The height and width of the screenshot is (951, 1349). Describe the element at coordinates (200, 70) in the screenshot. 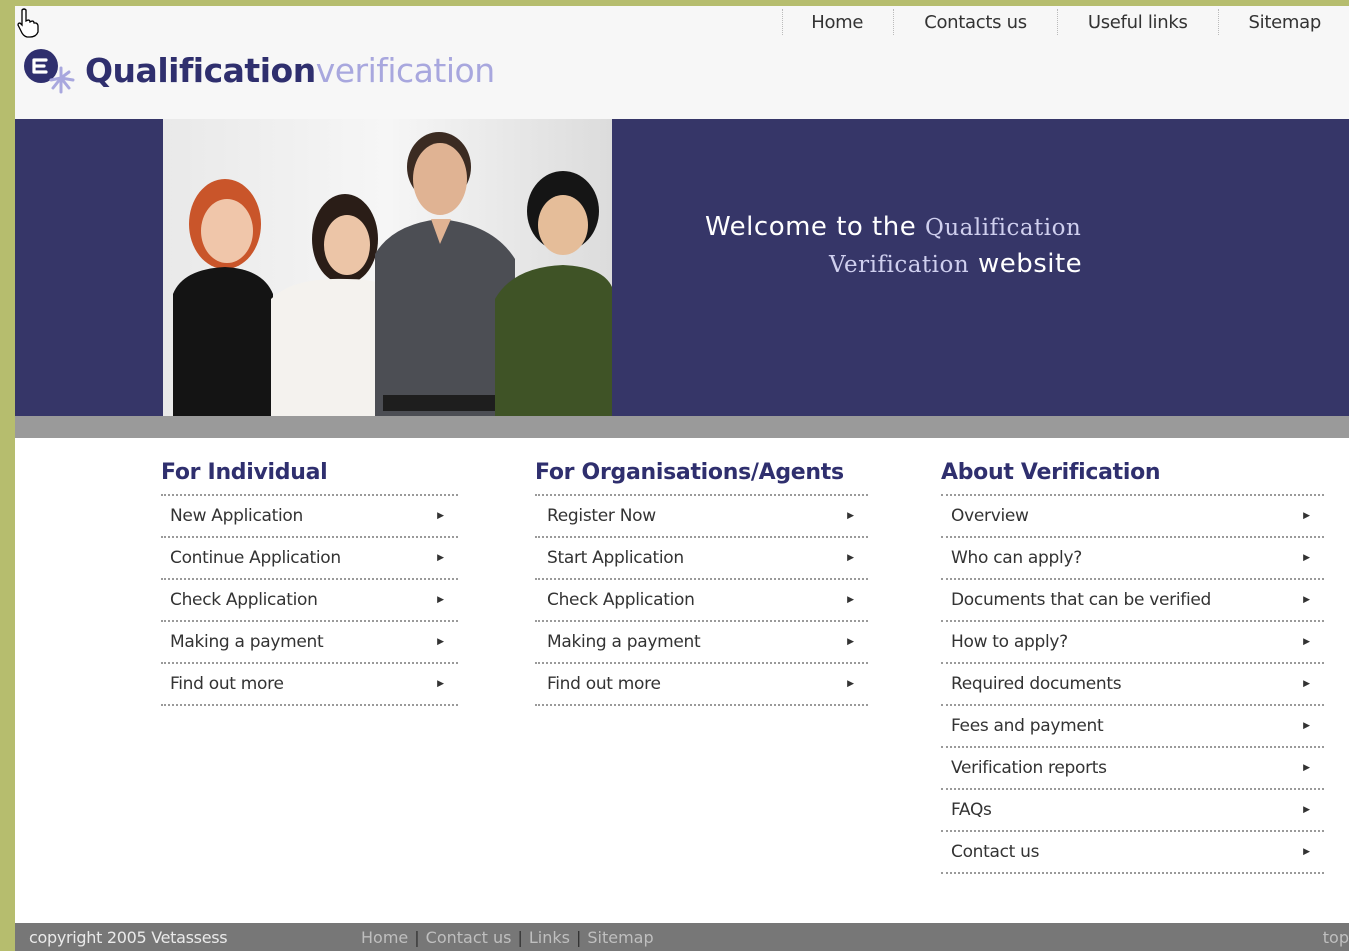

I see `logo-text-bold: Qualification` at that location.